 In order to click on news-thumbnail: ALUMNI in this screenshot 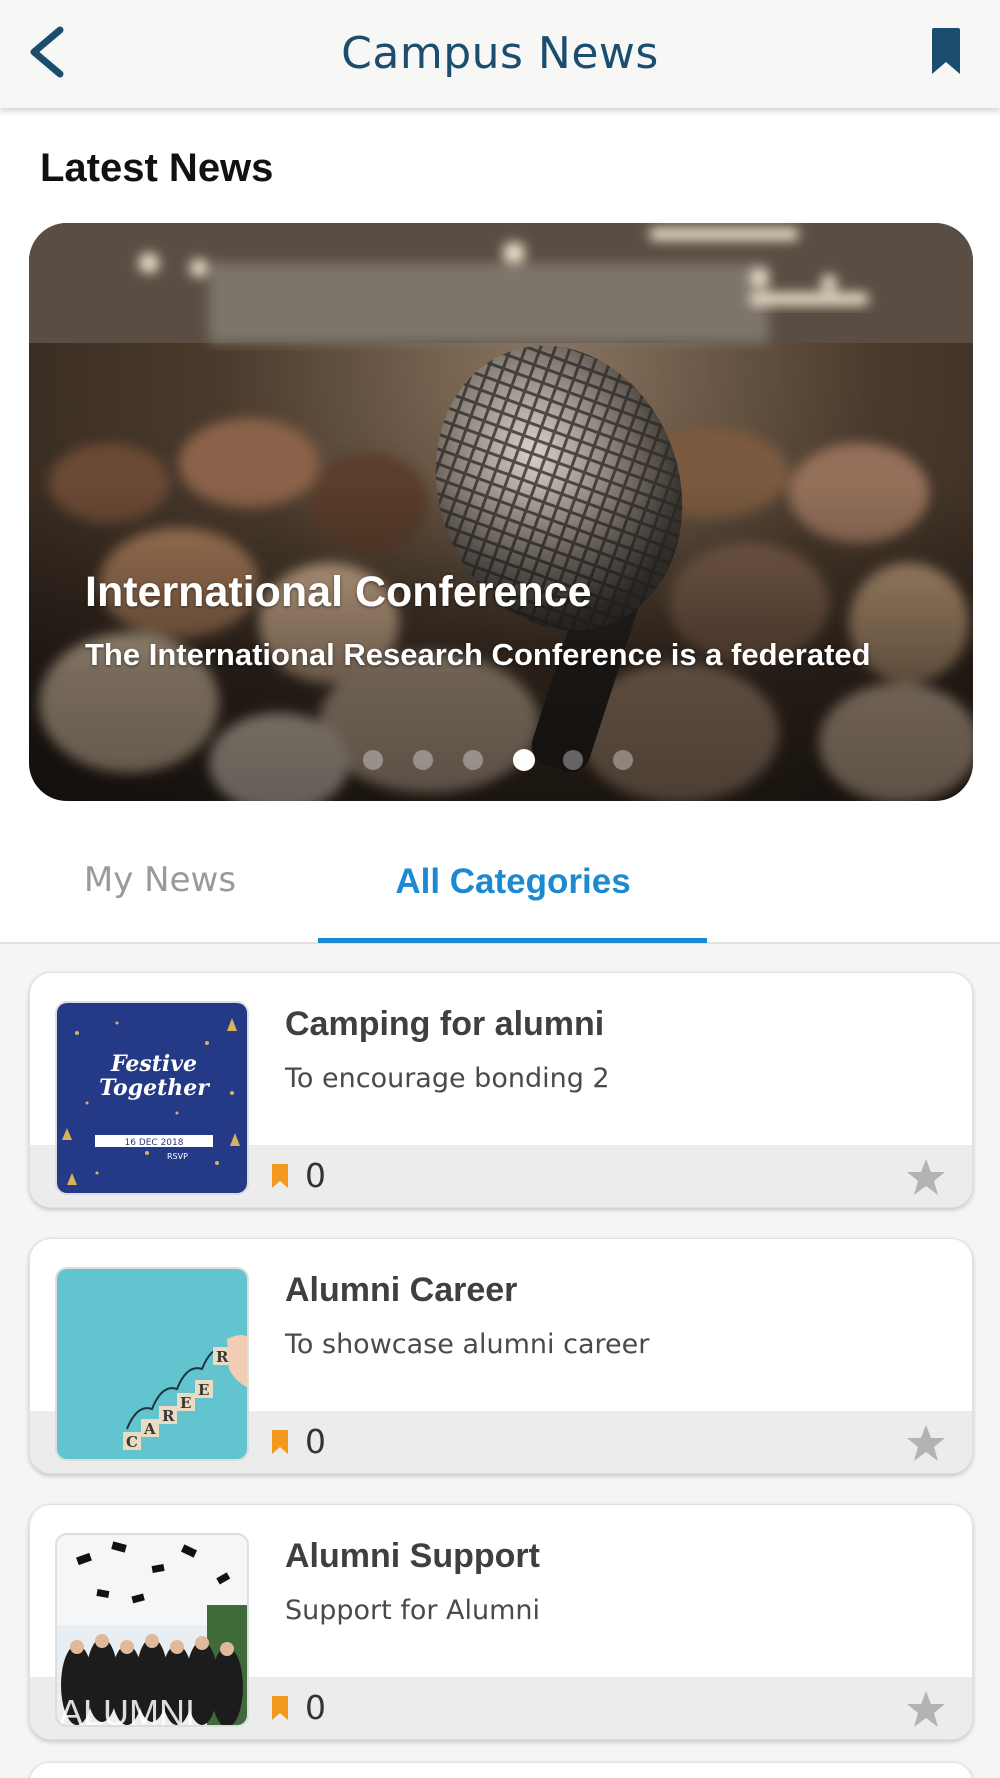, I will do `click(152, 1630)`.